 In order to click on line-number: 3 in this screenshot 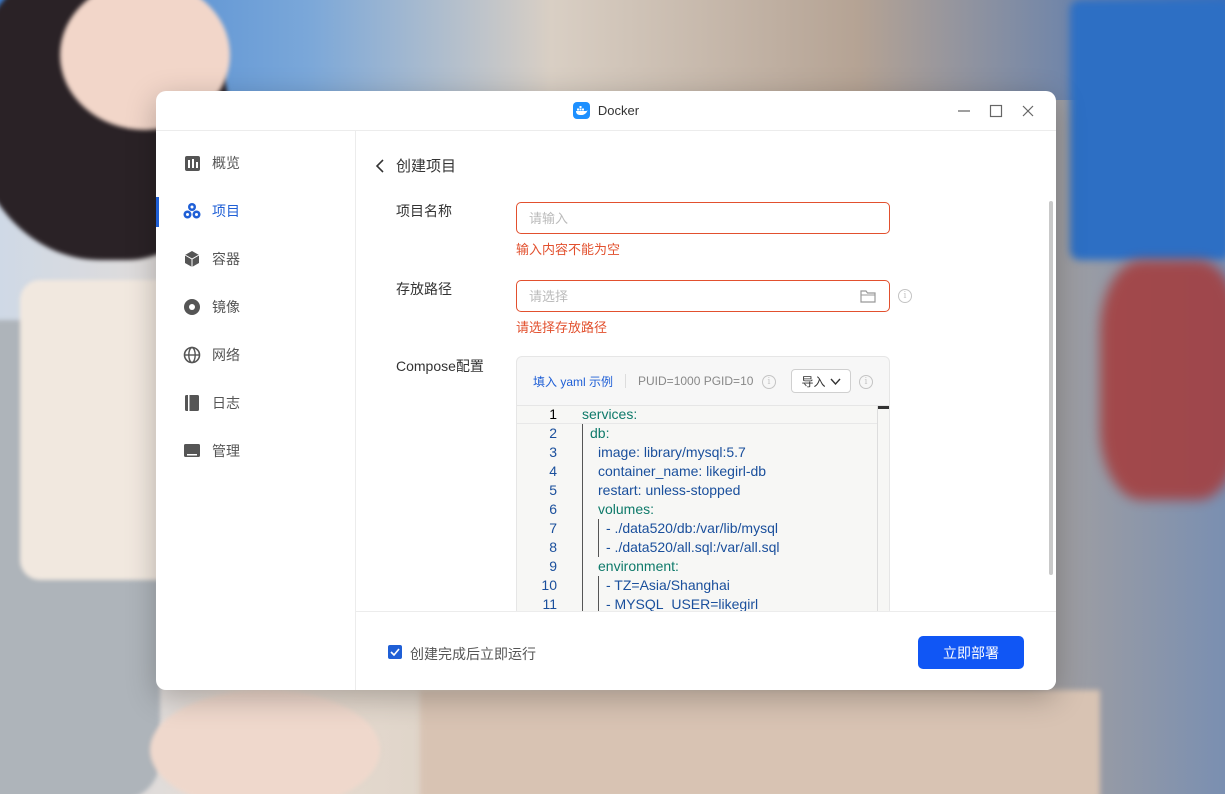, I will do `click(553, 452)`.